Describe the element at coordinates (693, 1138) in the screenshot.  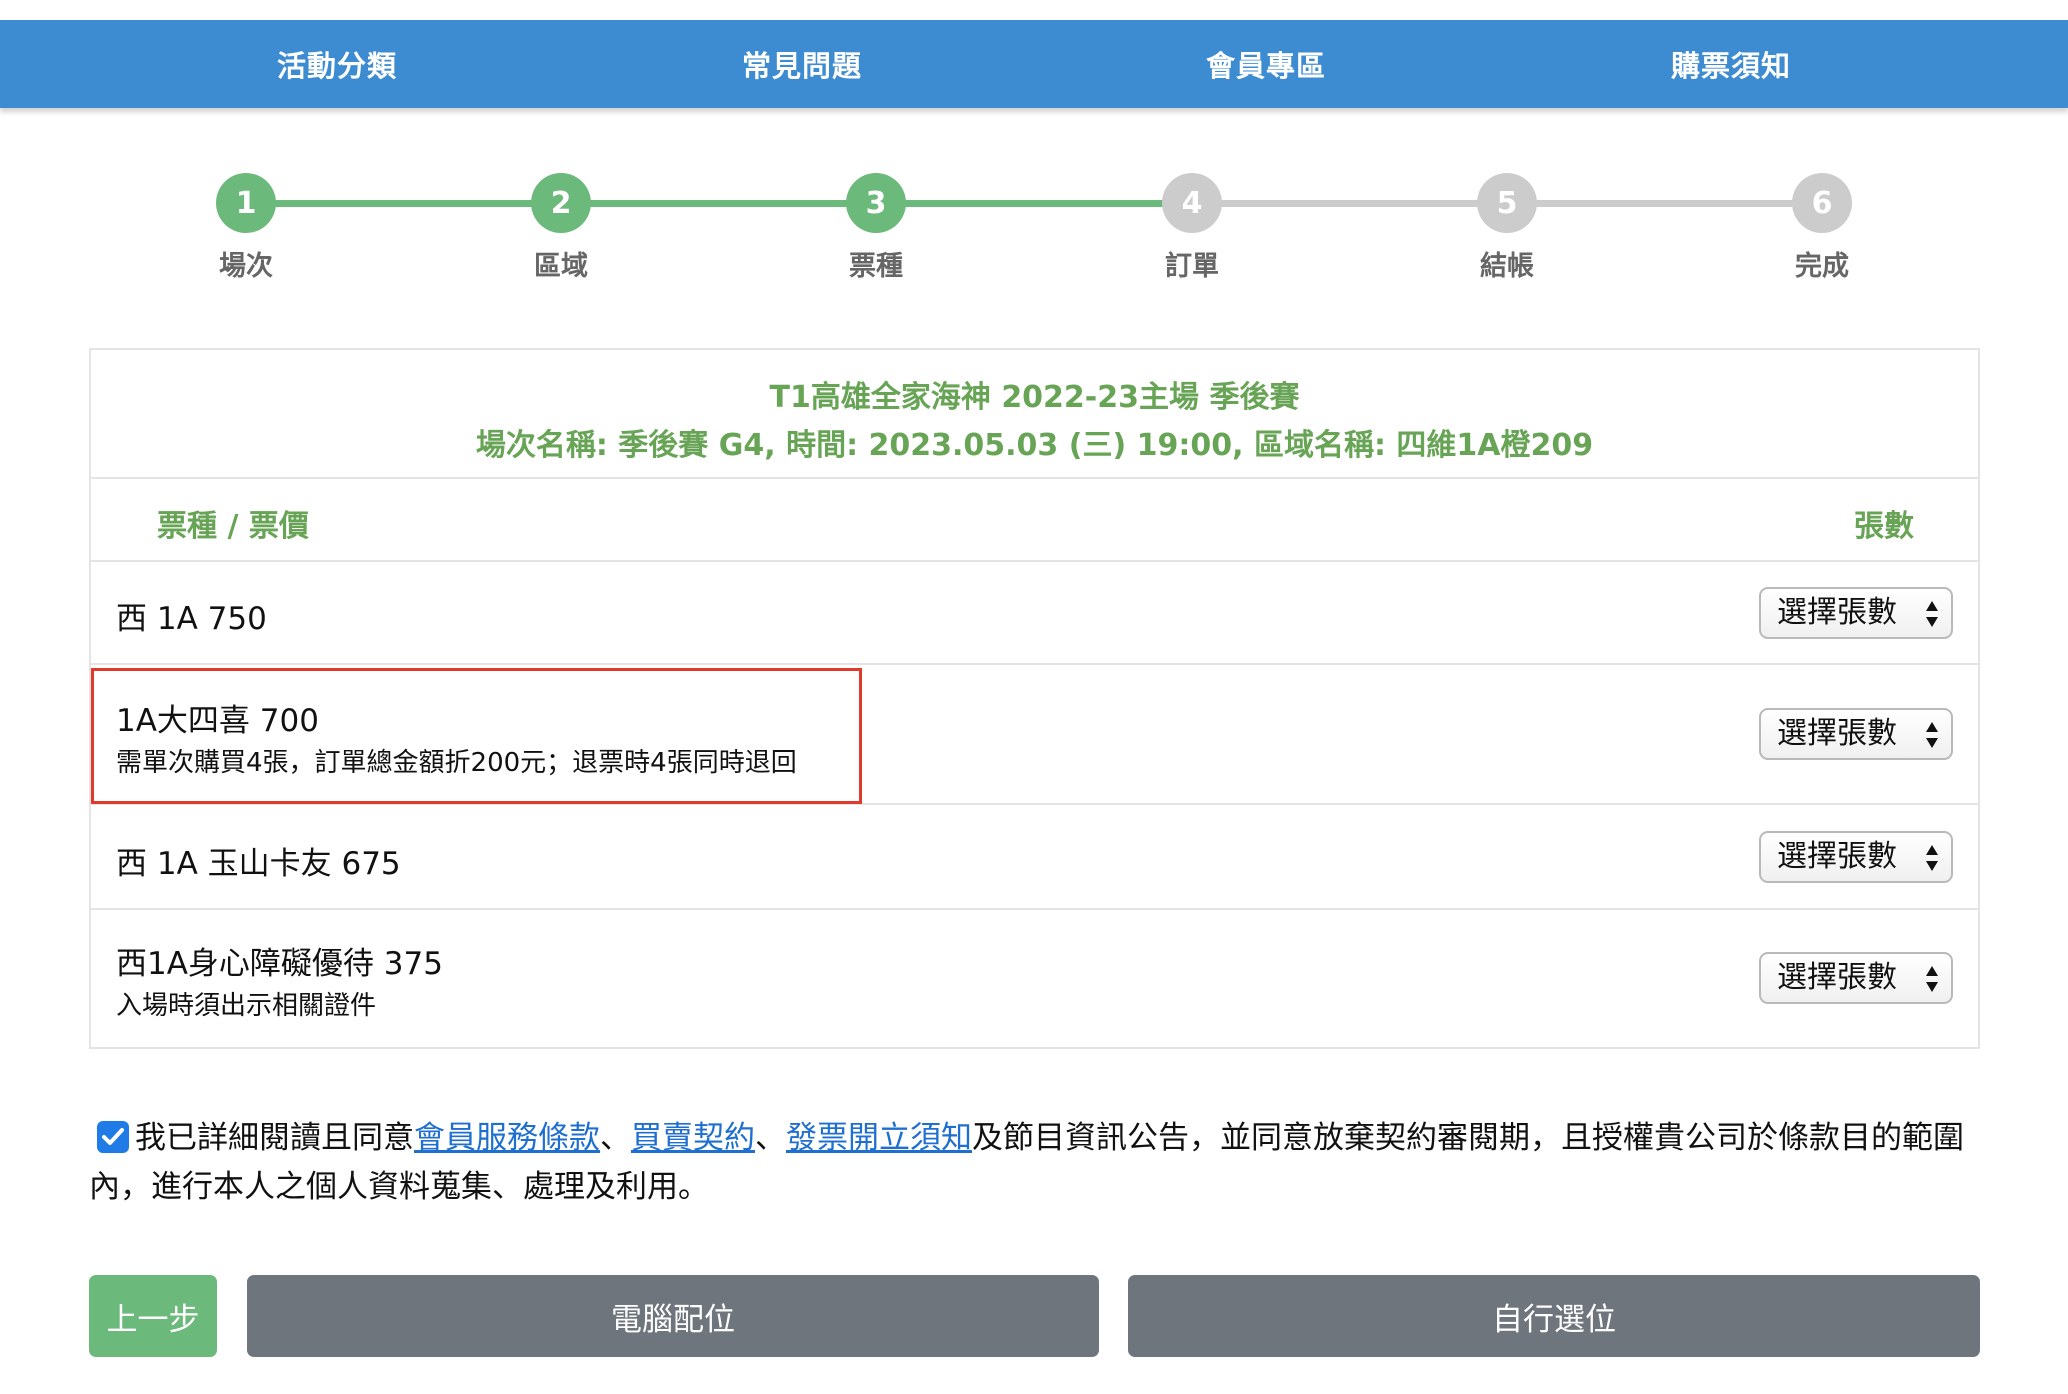
I see `sales-contract-link: 買賣契約` at that location.